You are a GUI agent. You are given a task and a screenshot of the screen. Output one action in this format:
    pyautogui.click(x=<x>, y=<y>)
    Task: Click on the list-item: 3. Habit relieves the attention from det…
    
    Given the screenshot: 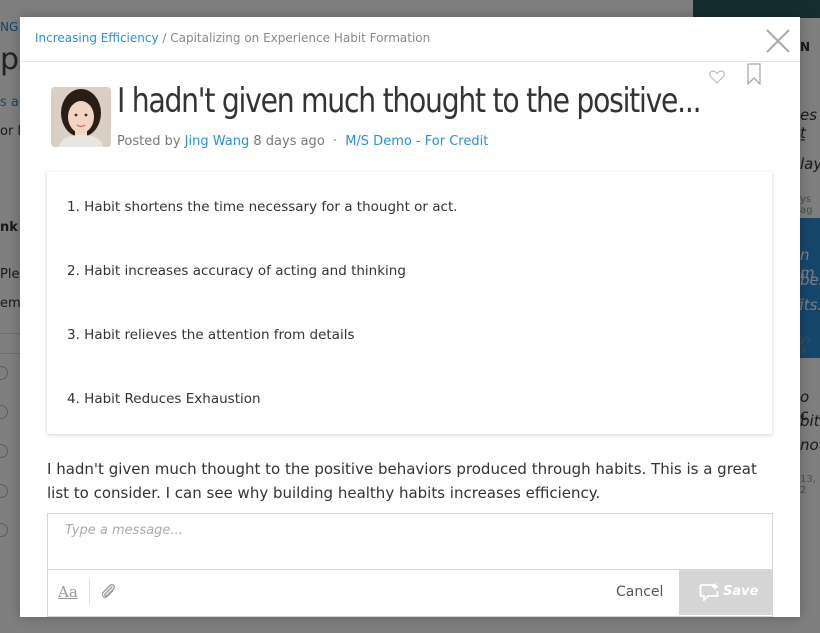 What is the action you would take?
    pyautogui.click(x=211, y=335)
    